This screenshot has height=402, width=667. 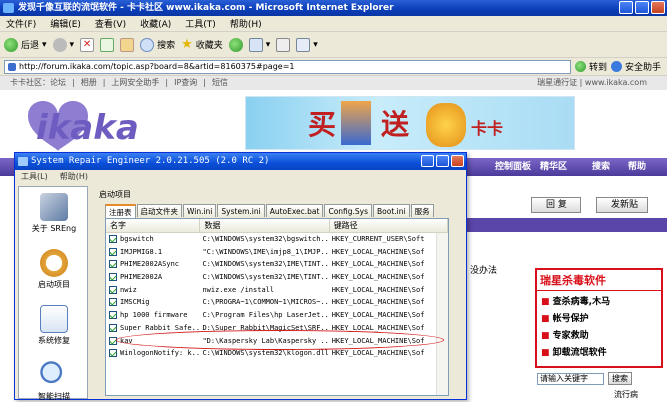 I want to click on sreng-close-button, so click(x=457, y=161).